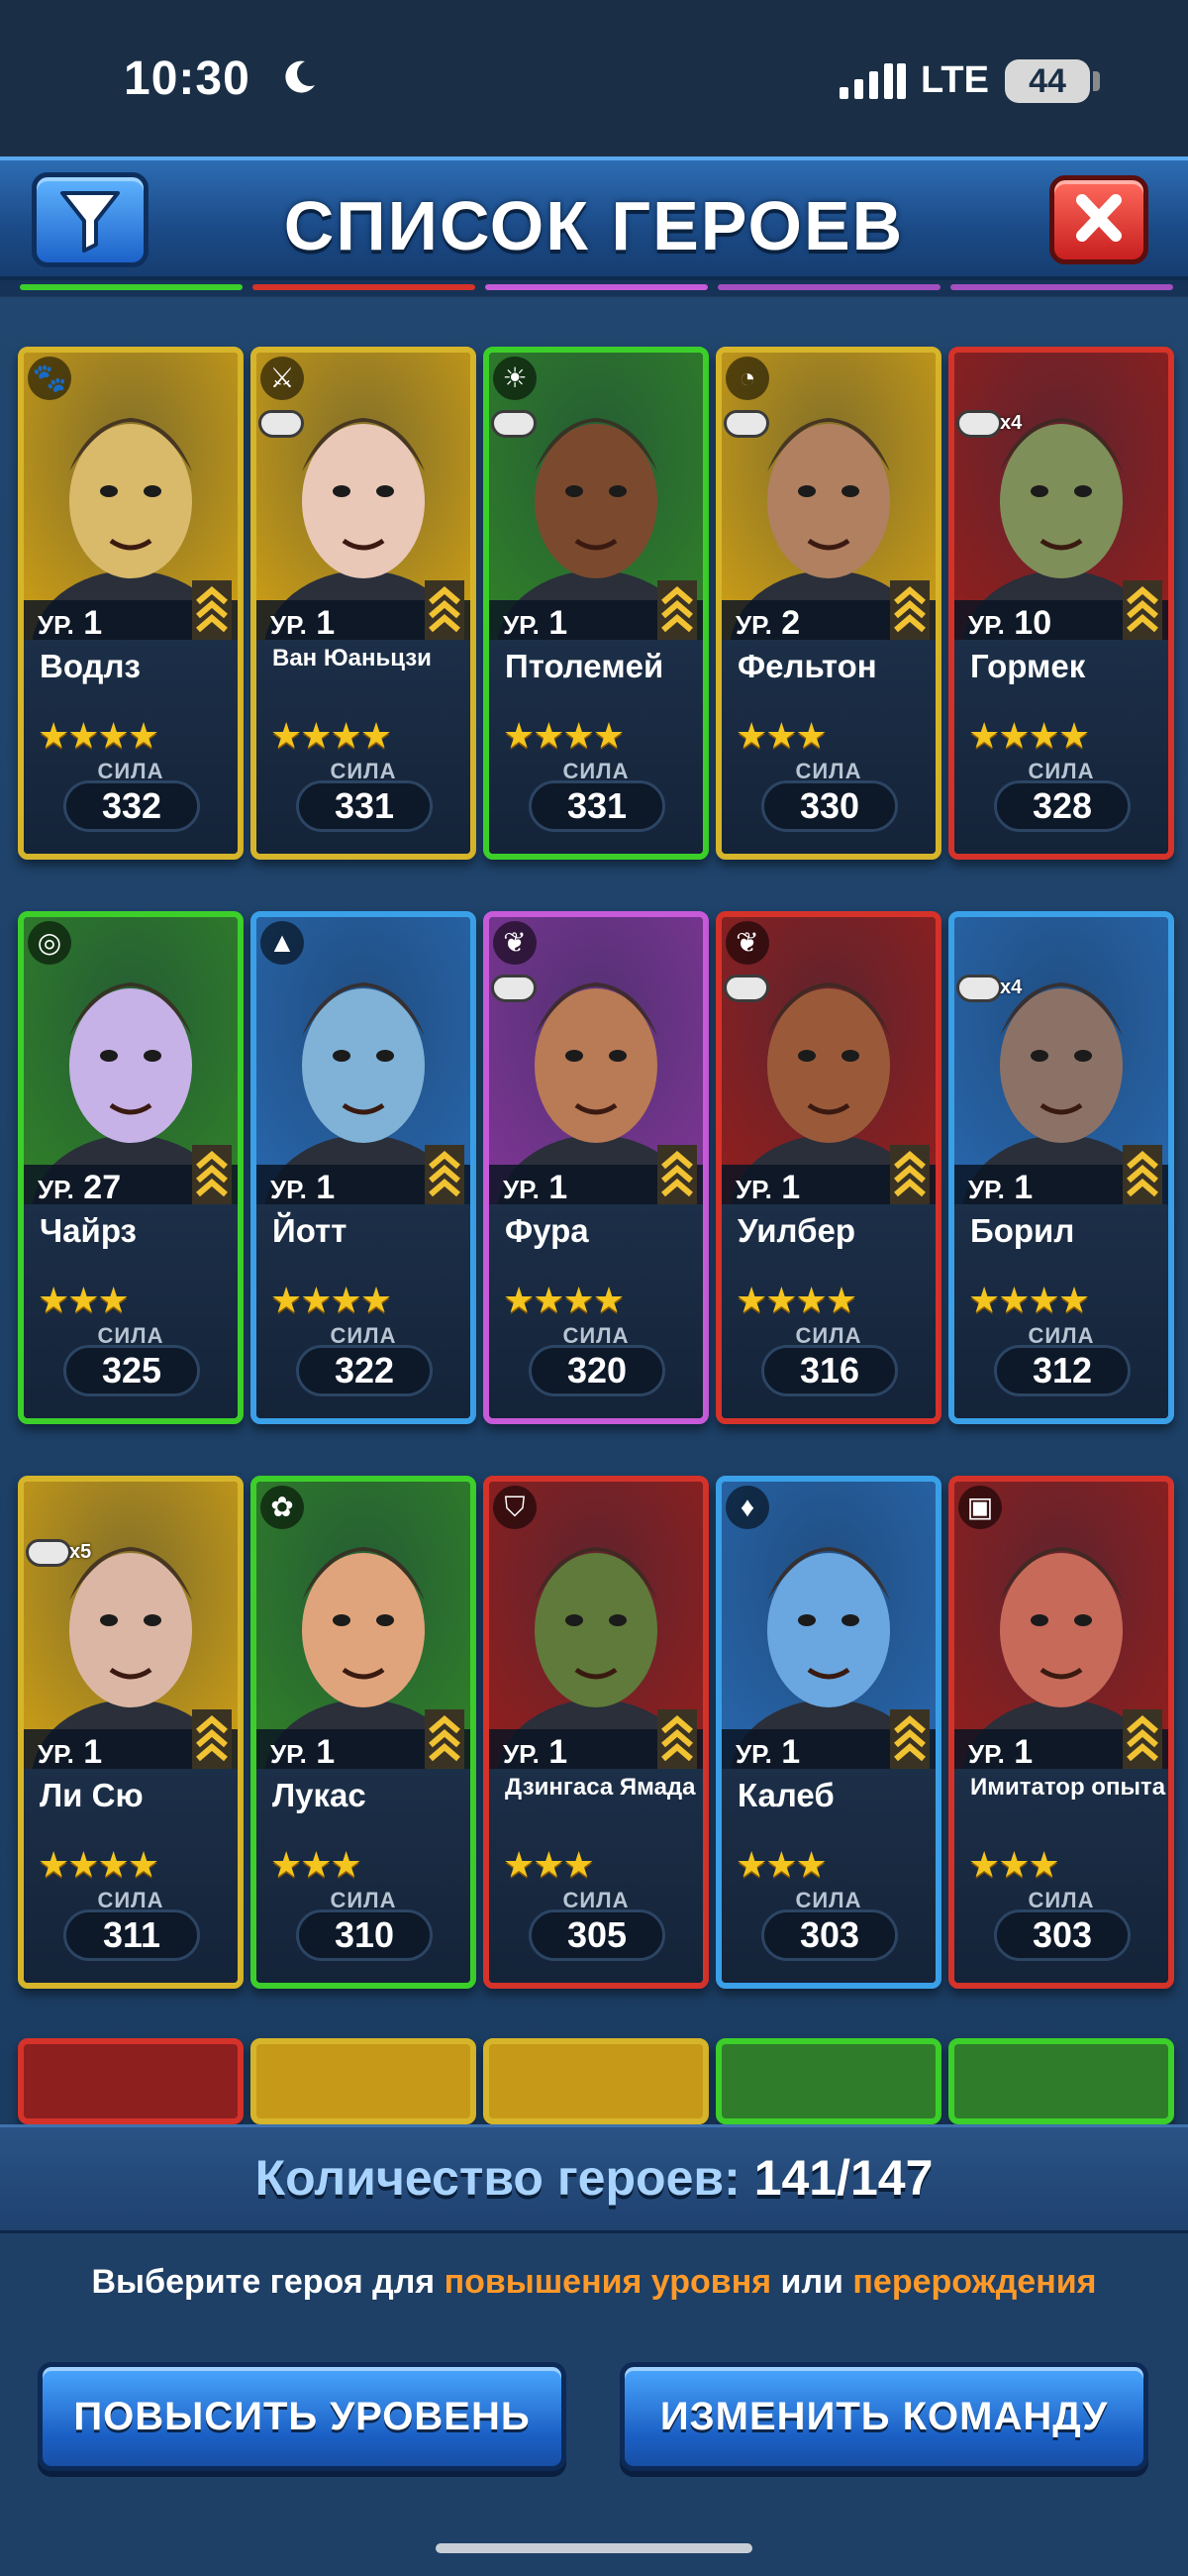 The height and width of the screenshot is (2576, 1188). What do you see at coordinates (515, 378) in the screenshot?
I see `sun-icon: ☀` at bounding box center [515, 378].